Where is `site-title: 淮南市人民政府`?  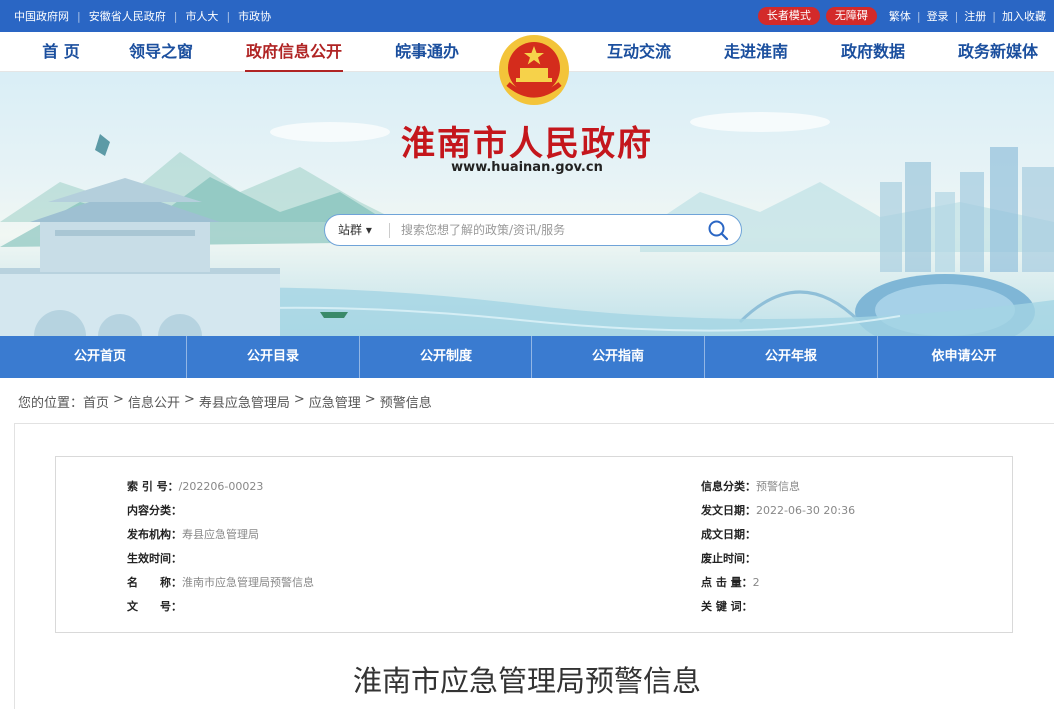
site-title: 淮南市人民政府 is located at coordinates (527, 144).